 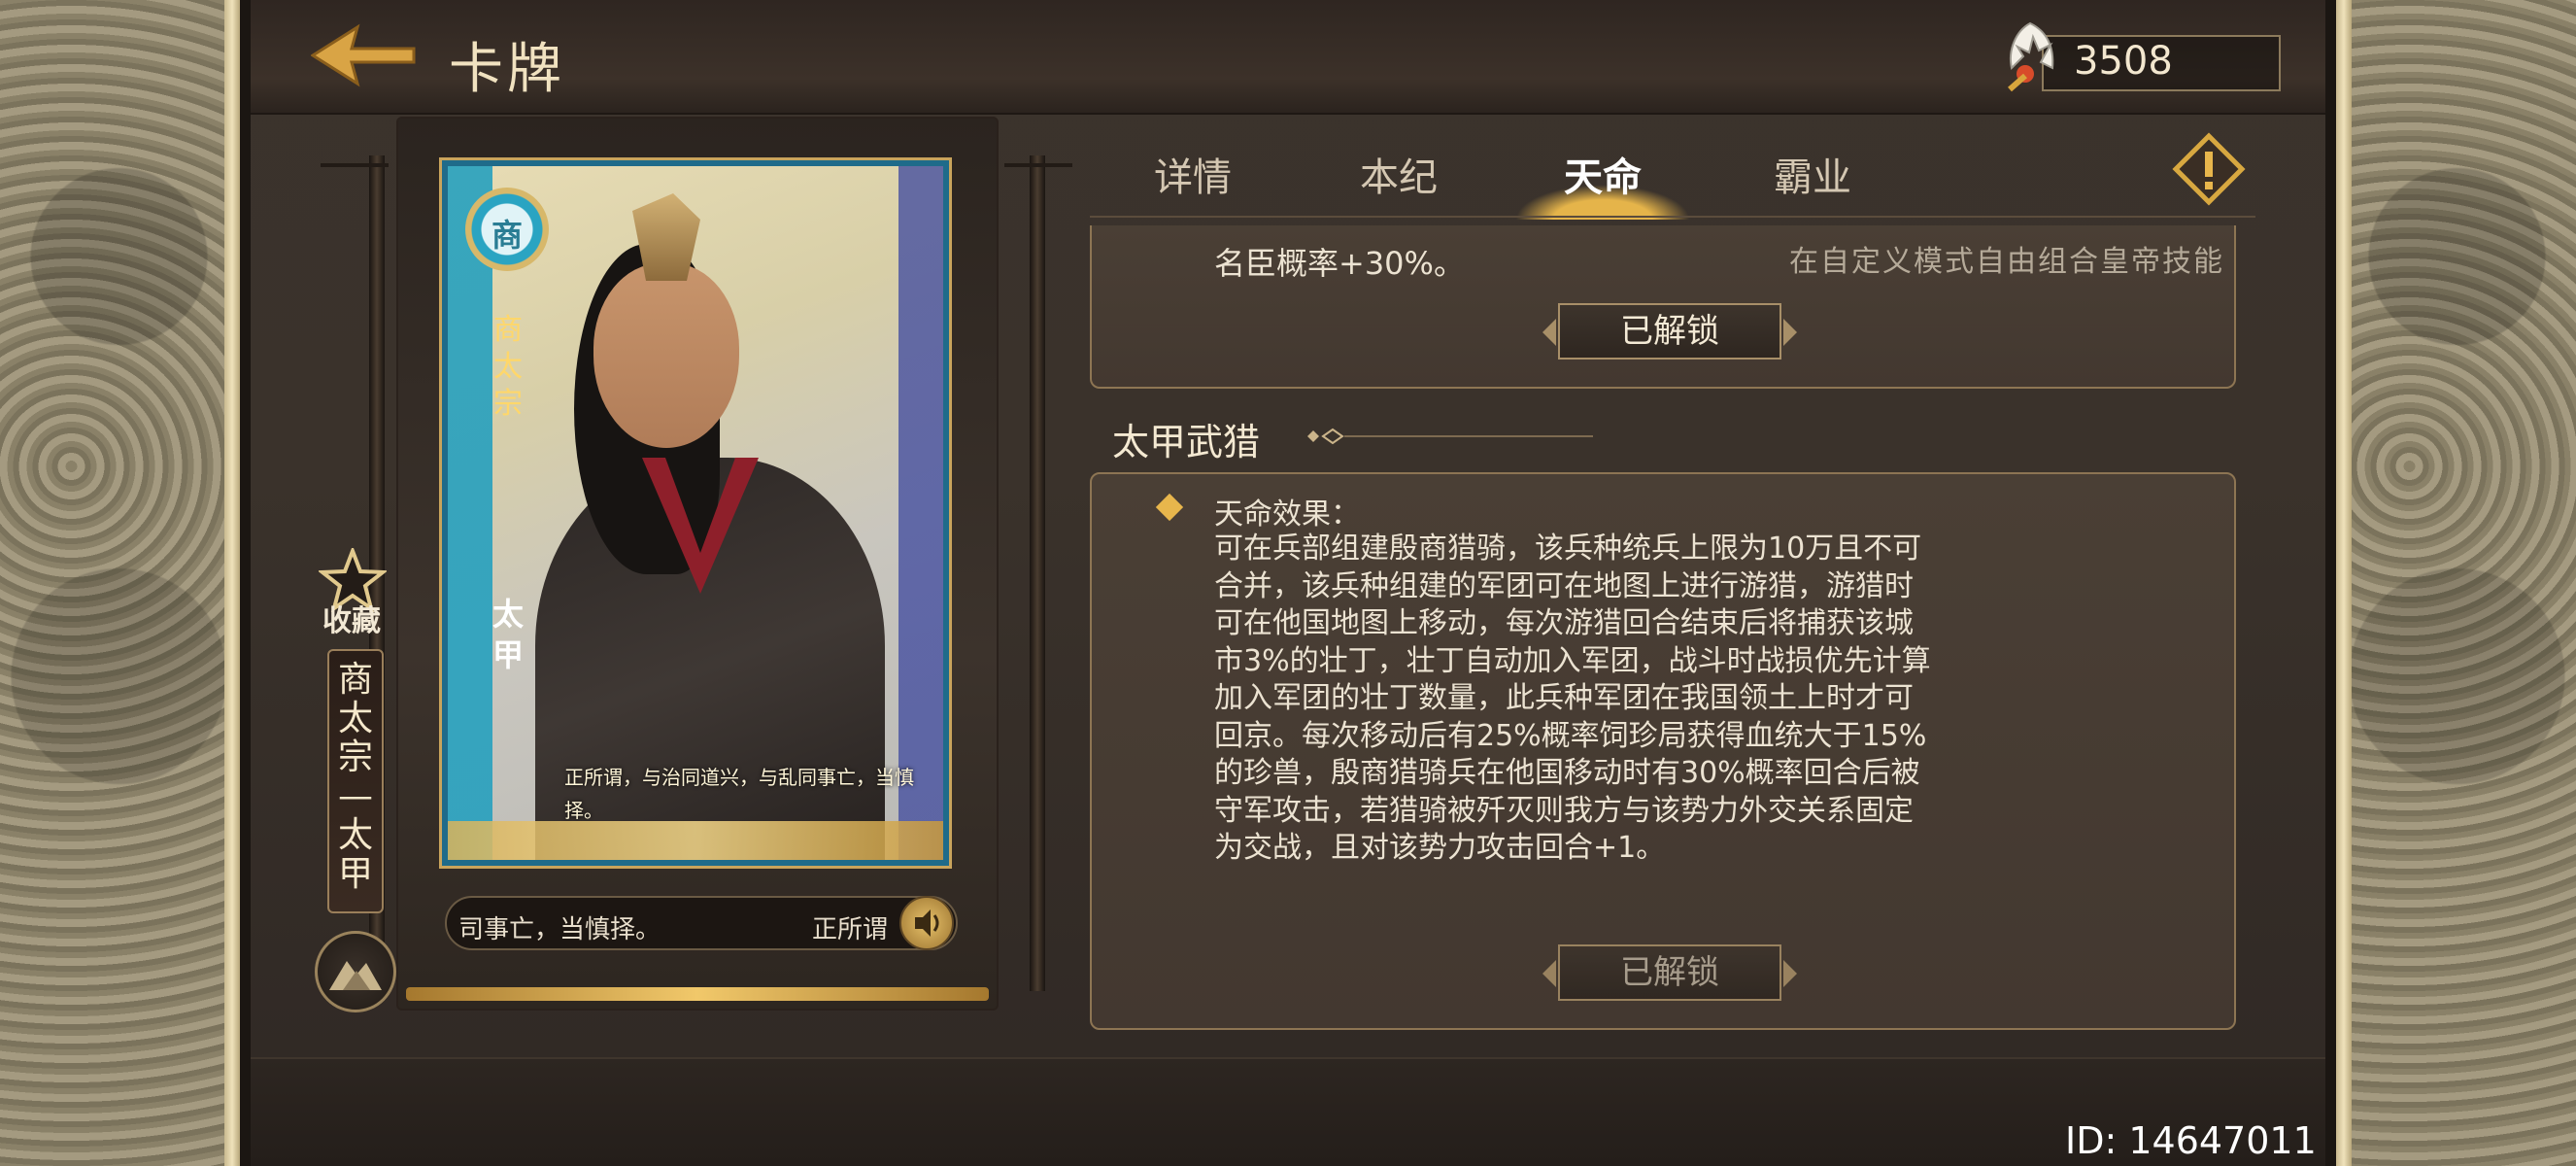 I want to click on emperor-card: 商 商太宗 太甲 正所谓，与治同道兴，与乱同事亡，当慎择。, so click(x=695, y=513).